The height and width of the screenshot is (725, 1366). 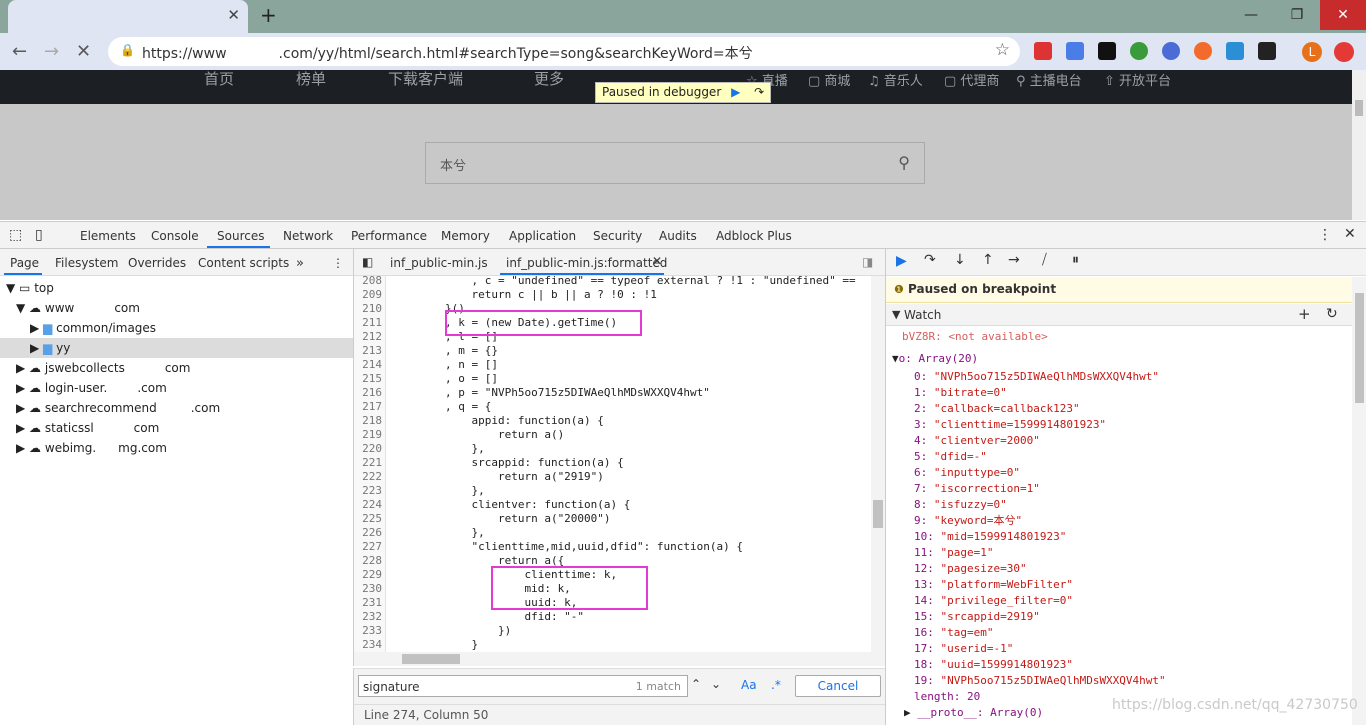 I want to click on tab-adblock-plus: Adblock Plus, so click(x=754, y=236).